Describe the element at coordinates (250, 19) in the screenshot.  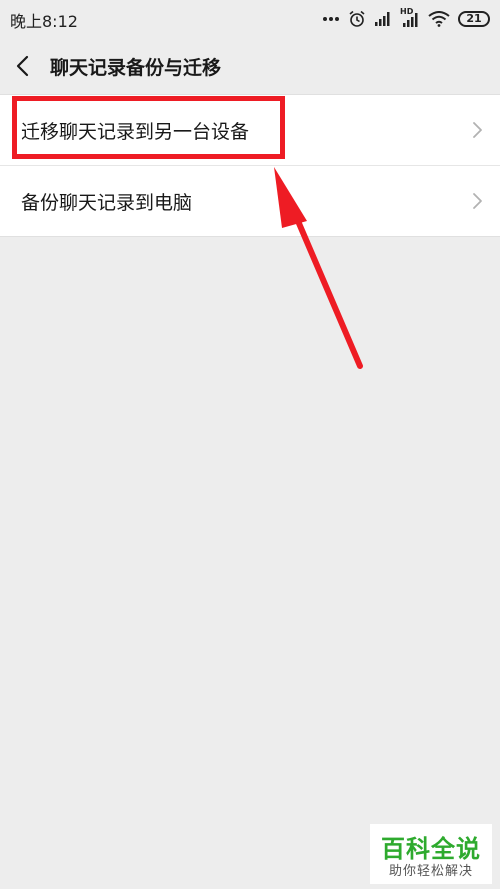
I see `status-bar: 晚上8:12 HD 21` at that location.